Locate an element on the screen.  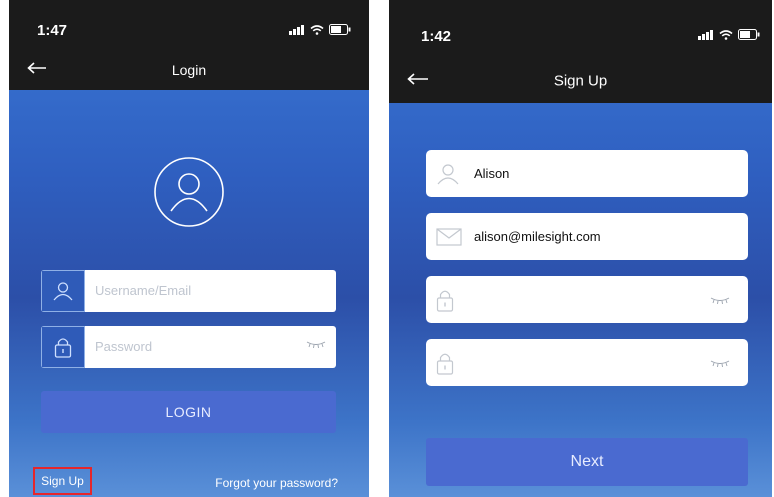
confirm-password-field is located at coordinates (587, 362).